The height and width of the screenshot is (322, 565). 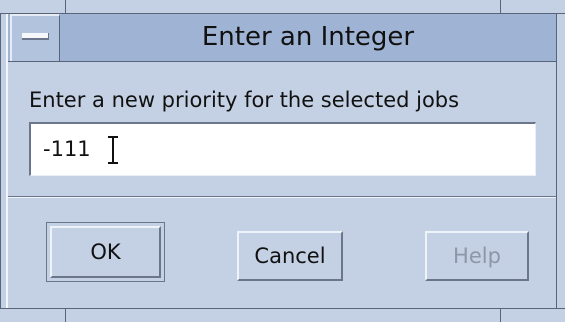 I want to click on window-frame-right, so click(x=560, y=161).